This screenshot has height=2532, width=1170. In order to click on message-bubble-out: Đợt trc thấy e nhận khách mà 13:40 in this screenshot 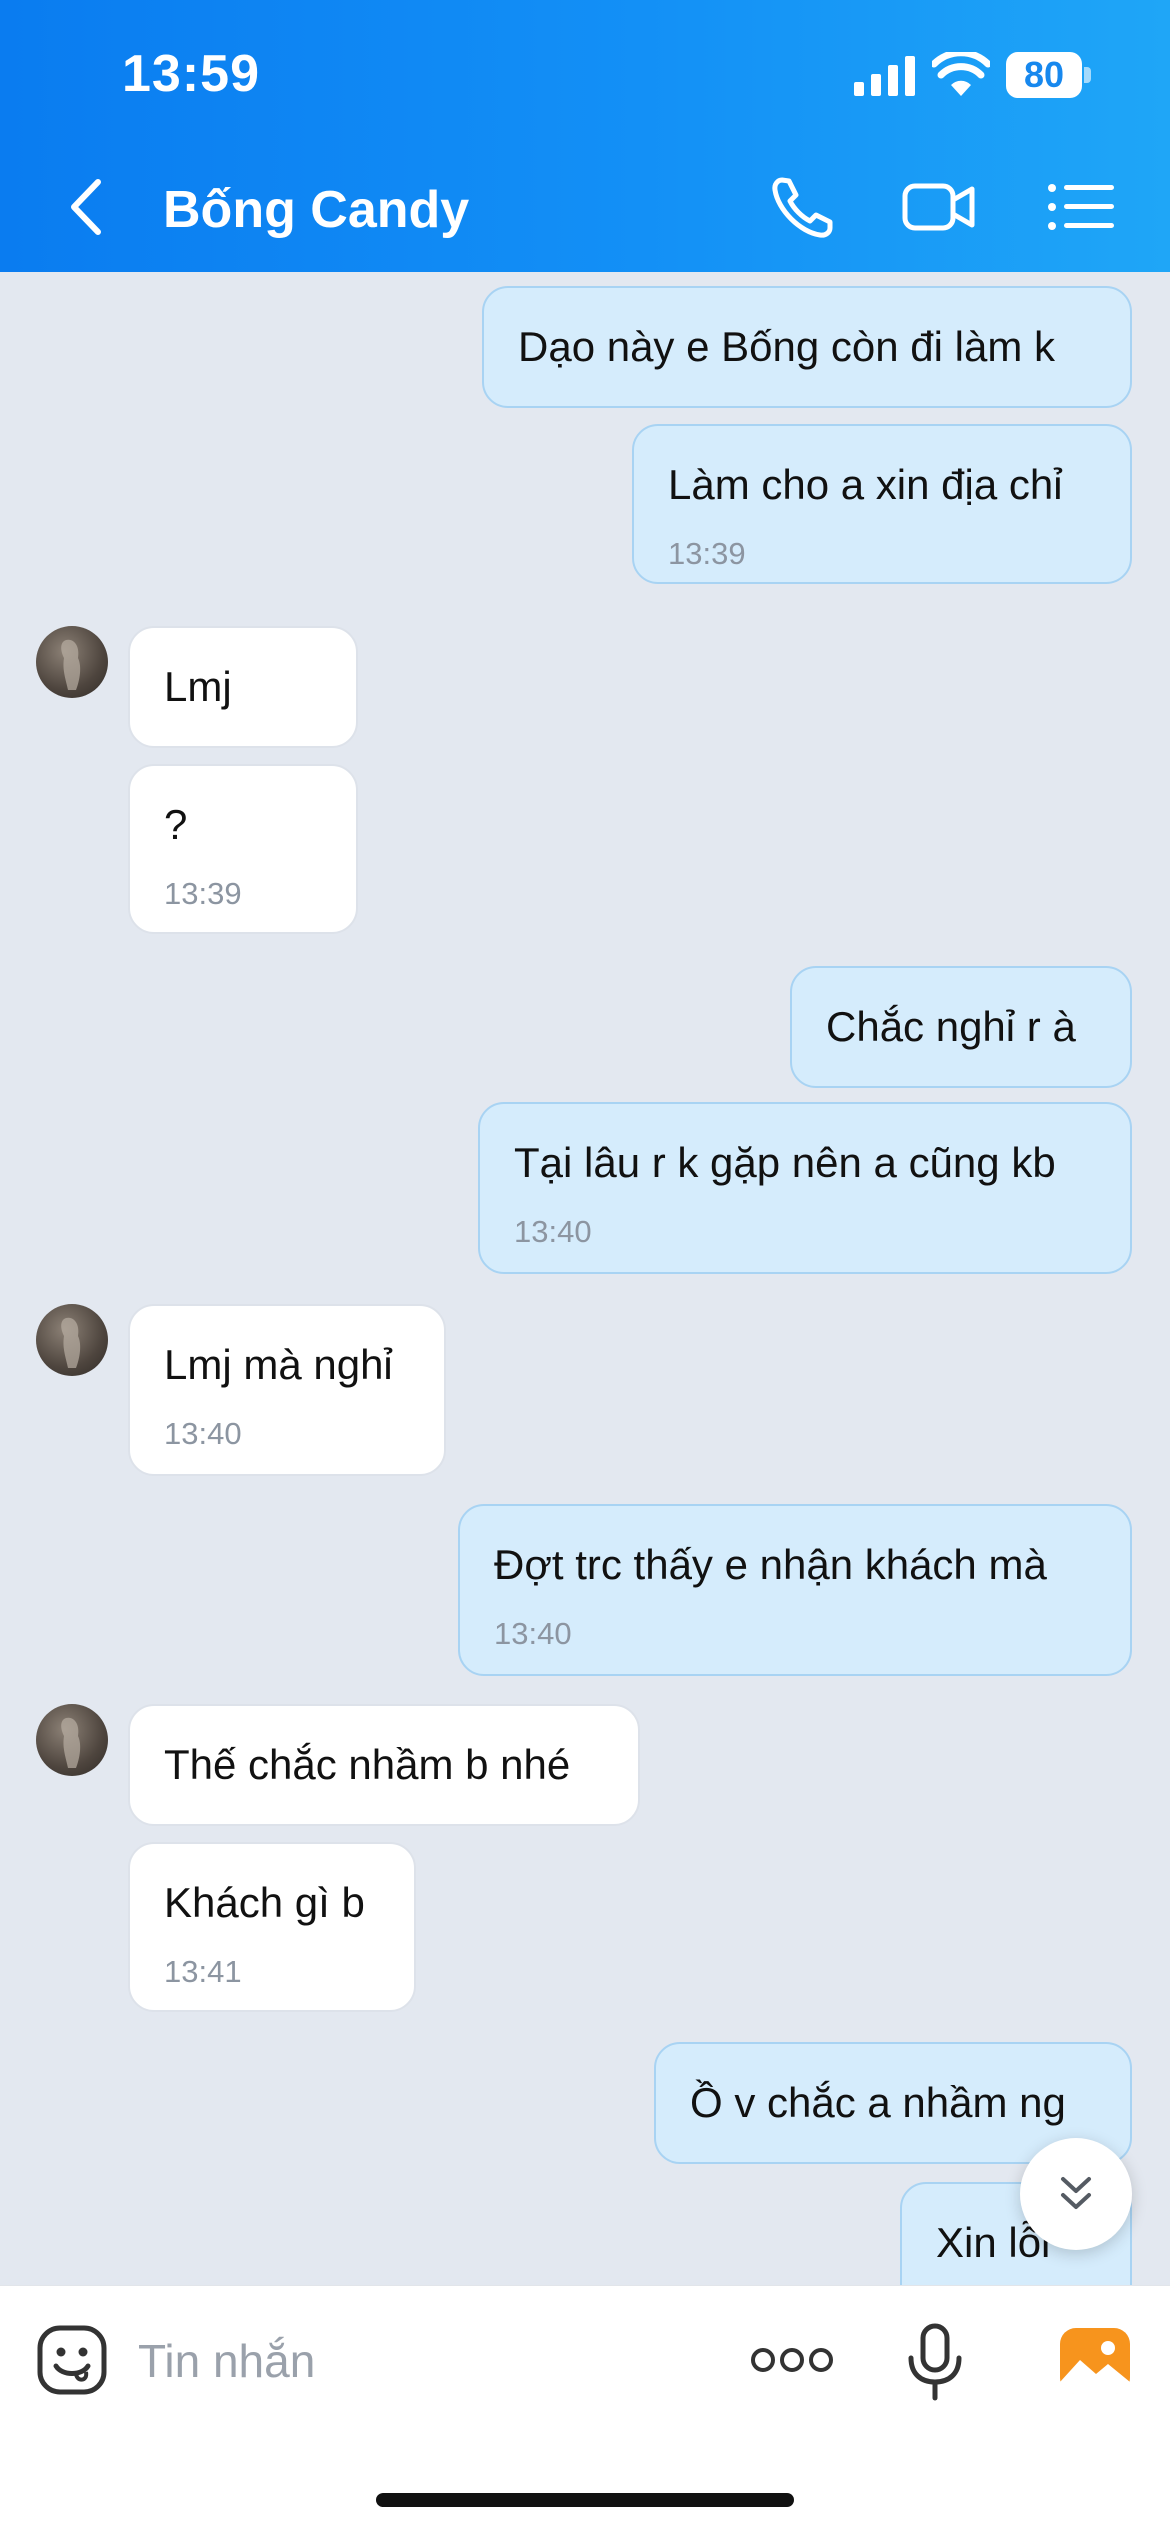, I will do `click(795, 1590)`.